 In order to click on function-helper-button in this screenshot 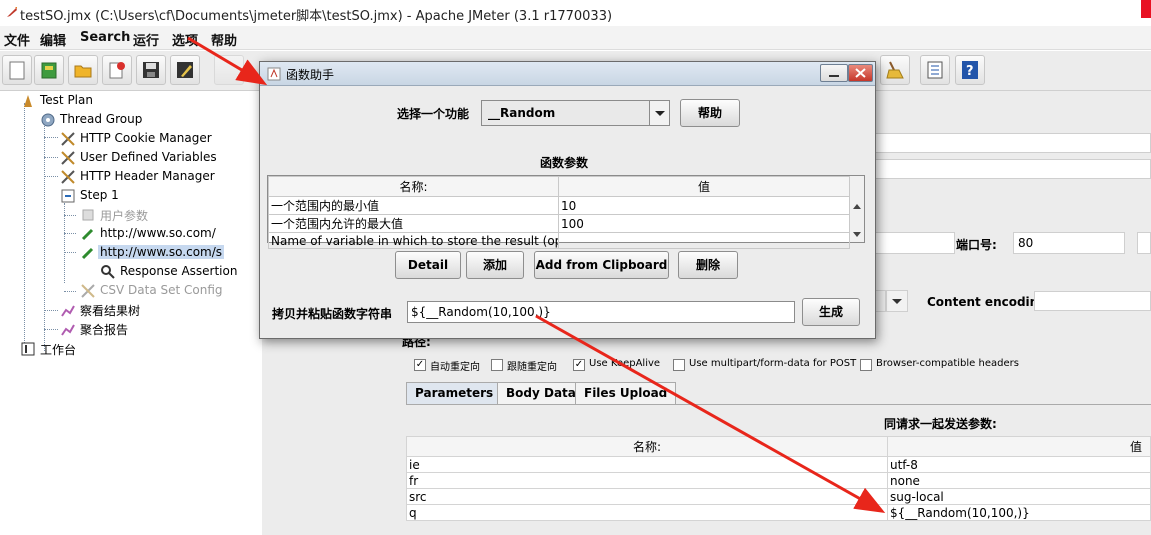, I will do `click(935, 70)`.